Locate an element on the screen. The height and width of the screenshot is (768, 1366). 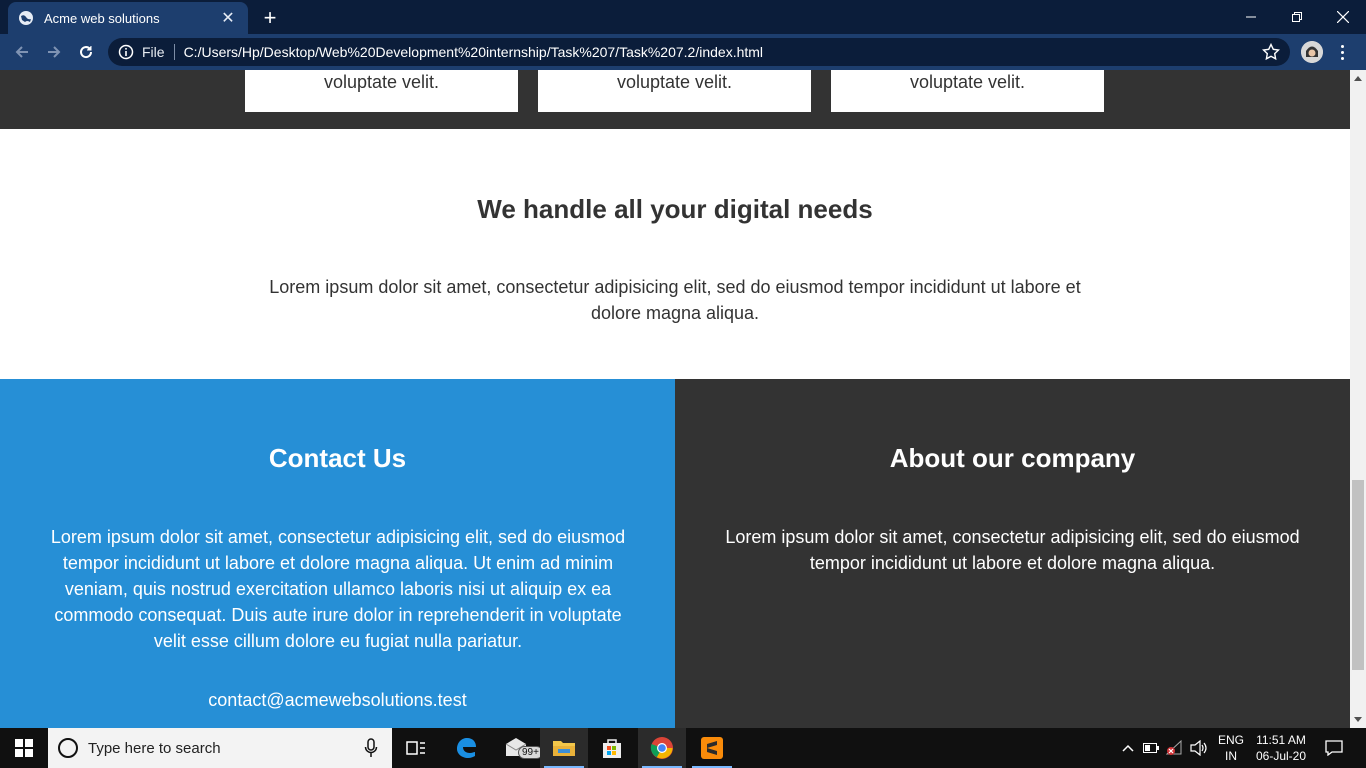
taskbar-search: Type here to search is located at coordinates (220, 748).